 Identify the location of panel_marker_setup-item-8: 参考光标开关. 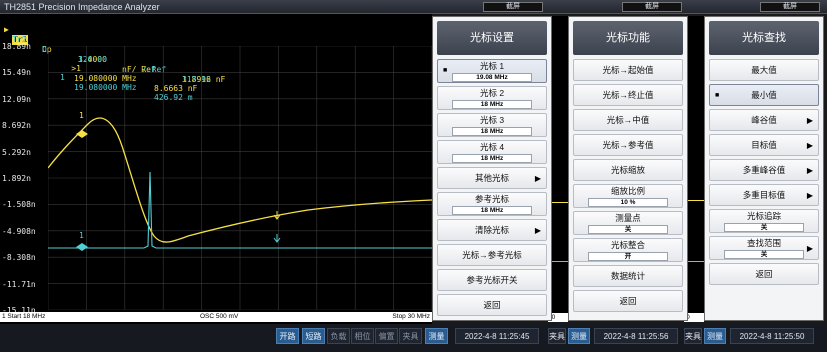
(492, 280).